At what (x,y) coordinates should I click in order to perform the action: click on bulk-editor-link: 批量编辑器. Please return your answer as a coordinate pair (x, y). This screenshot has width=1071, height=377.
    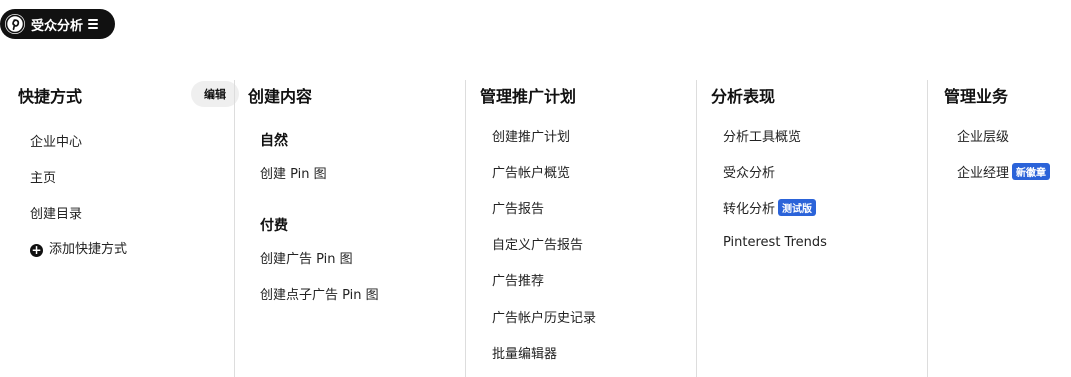
    Looking at the image, I should click on (524, 352).